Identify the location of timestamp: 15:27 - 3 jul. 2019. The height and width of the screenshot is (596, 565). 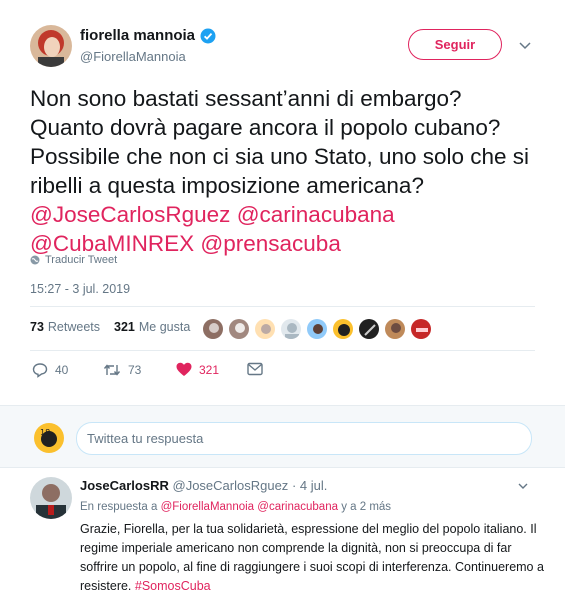
(80, 289).